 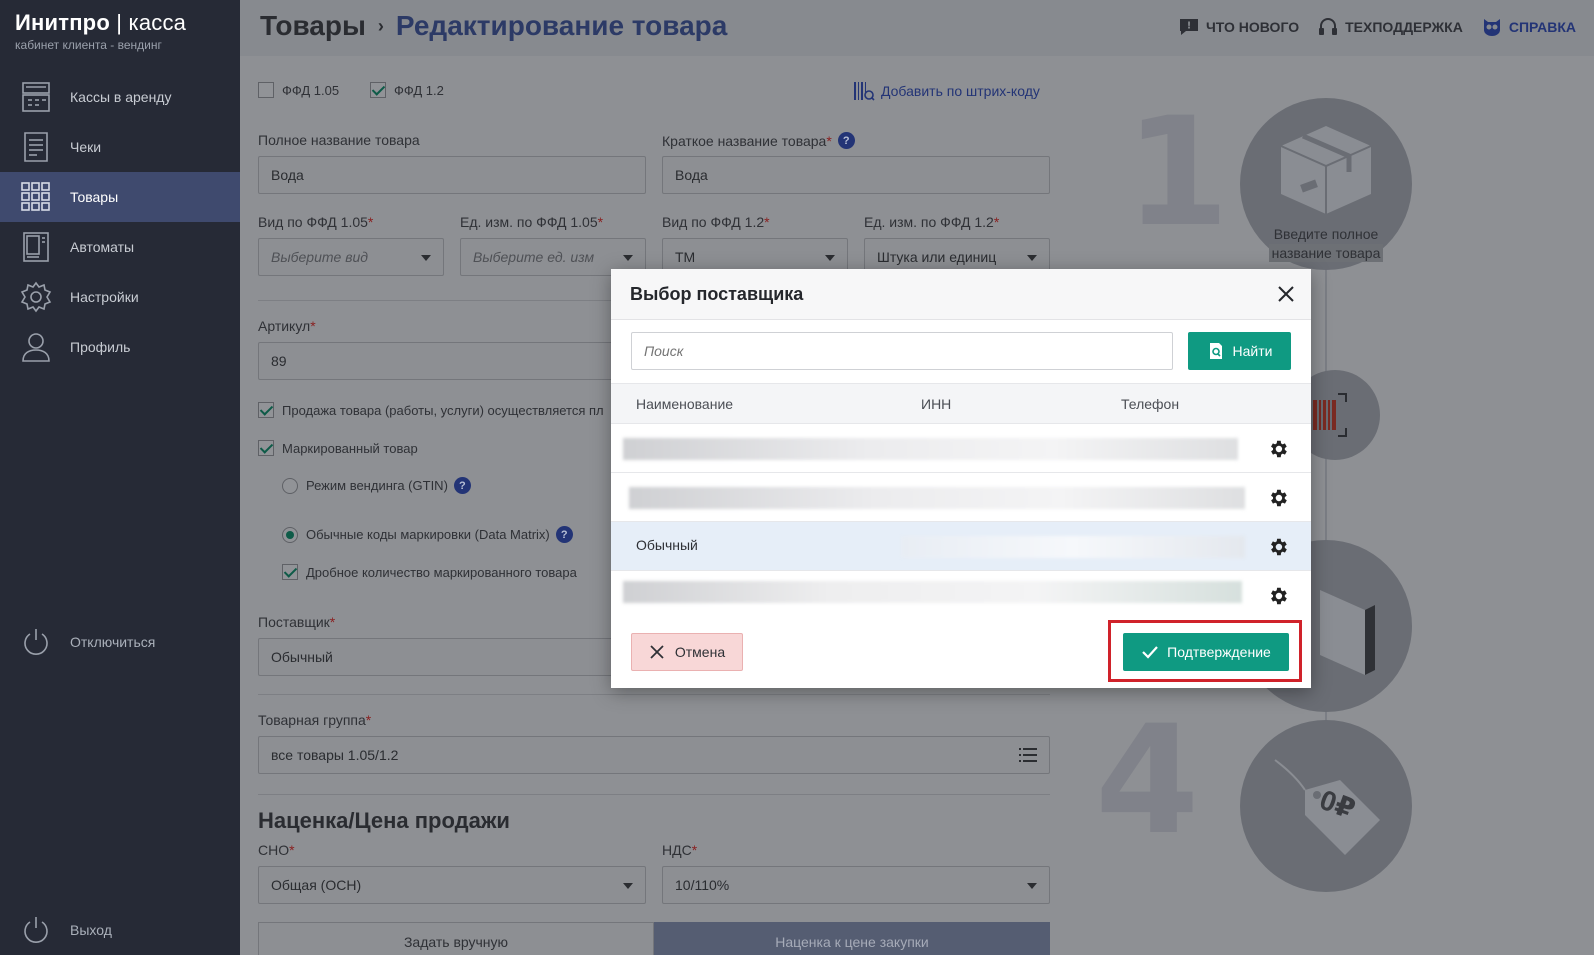 I want to click on confirm-button: Подтверждение, so click(x=1206, y=652).